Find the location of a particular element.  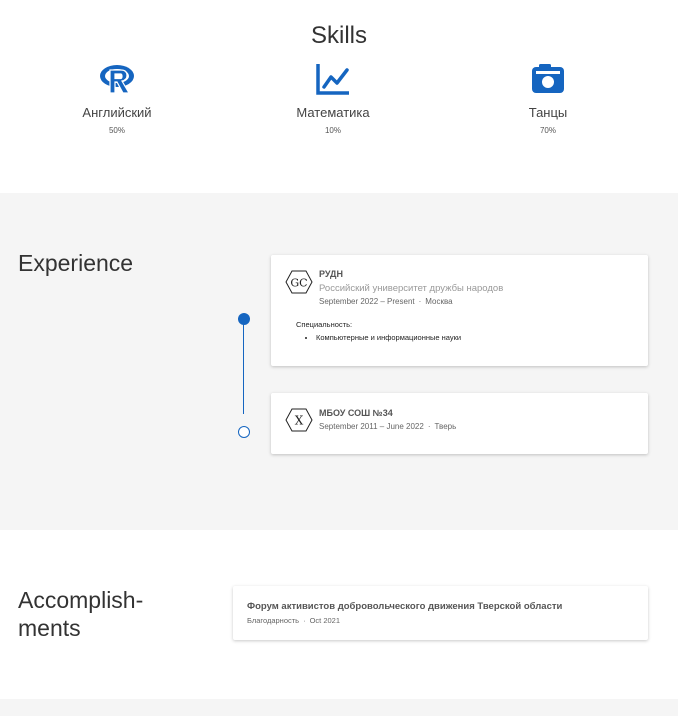

organization-full-name: Российский университет дружбы народов is located at coordinates (411, 288).